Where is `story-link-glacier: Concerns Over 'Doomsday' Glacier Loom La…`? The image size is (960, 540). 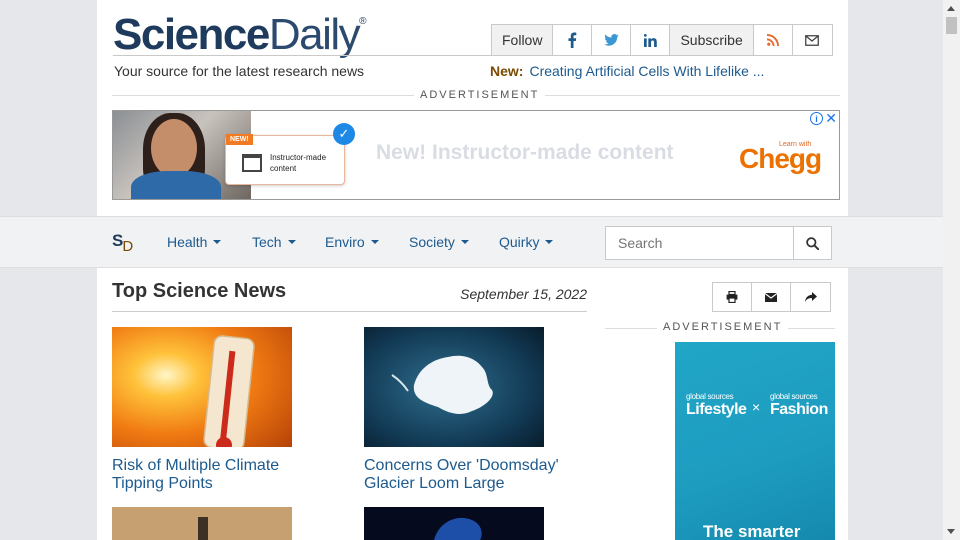 story-link-glacier: Concerns Over 'Doomsday' Glacier Loom La… is located at coordinates (469, 475).